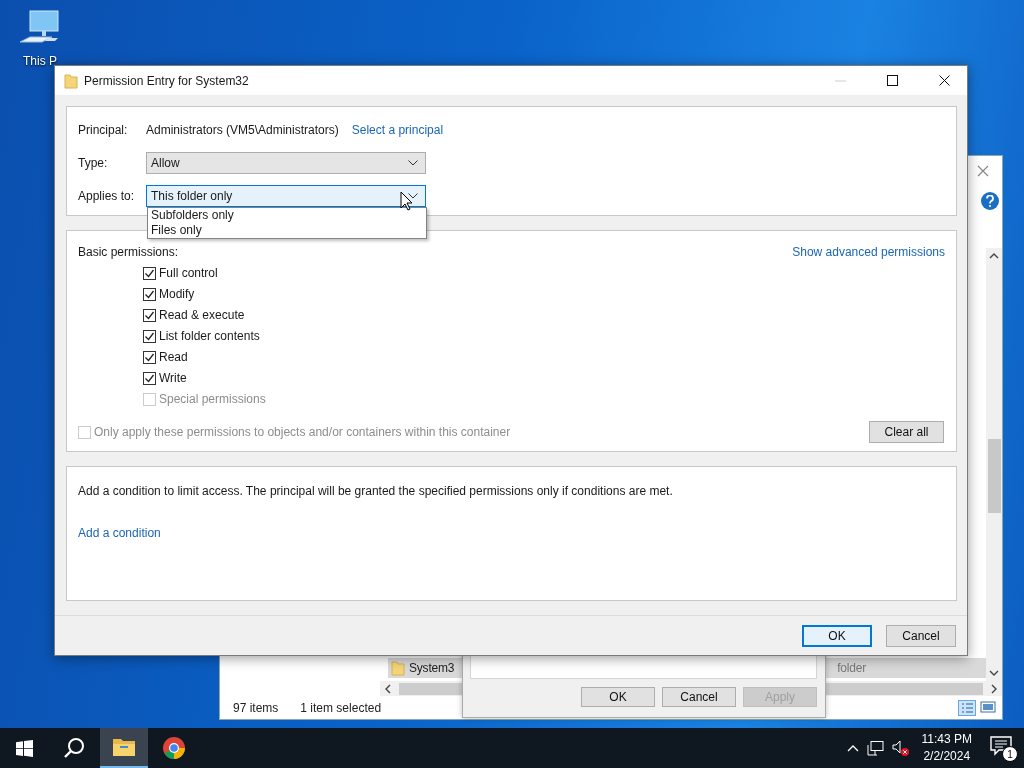  What do you see at coordinates (868, 252) in the screenshot?
I see `show-advanced-link: Show advanced permissions` at bounding box center [868, 252].